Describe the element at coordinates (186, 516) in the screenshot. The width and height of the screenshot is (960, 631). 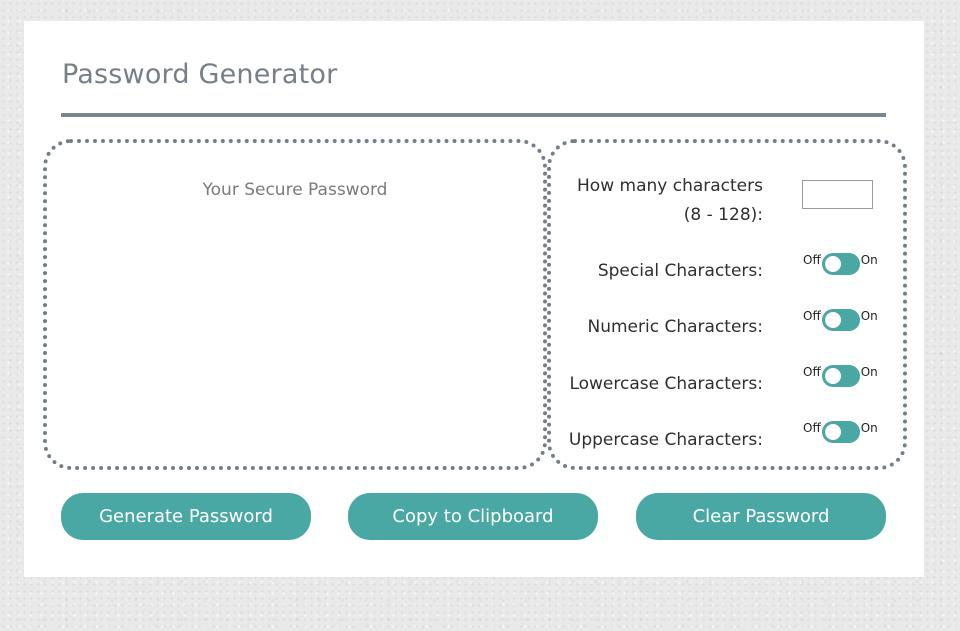
I see `generate-password-button: Generate Password` at that location.